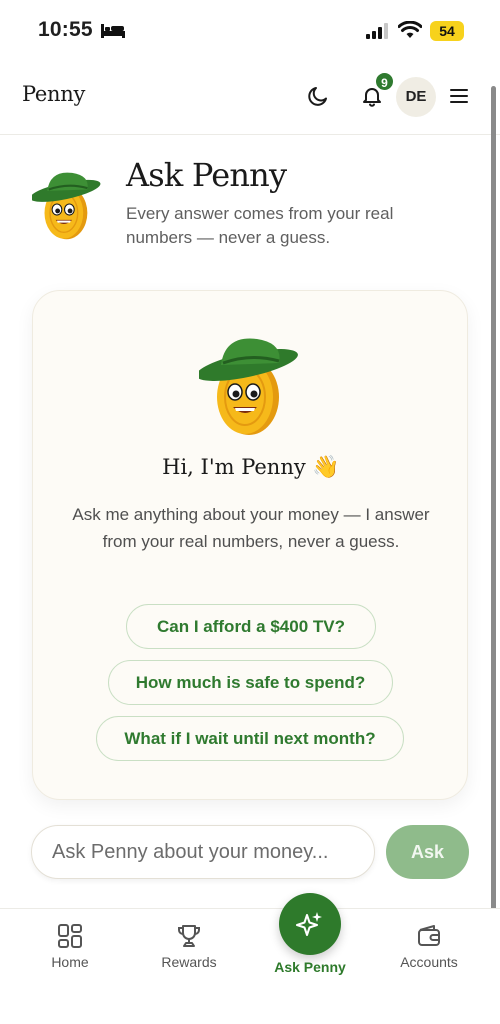 Image resolution: width=500 pixels, height=1024 pixels. What do you see at coordinates (250, 958) in the screenshot?
I see `bottom-nav: Home Rewards Ask Penny Accounts` at bounding box center [250, 958].